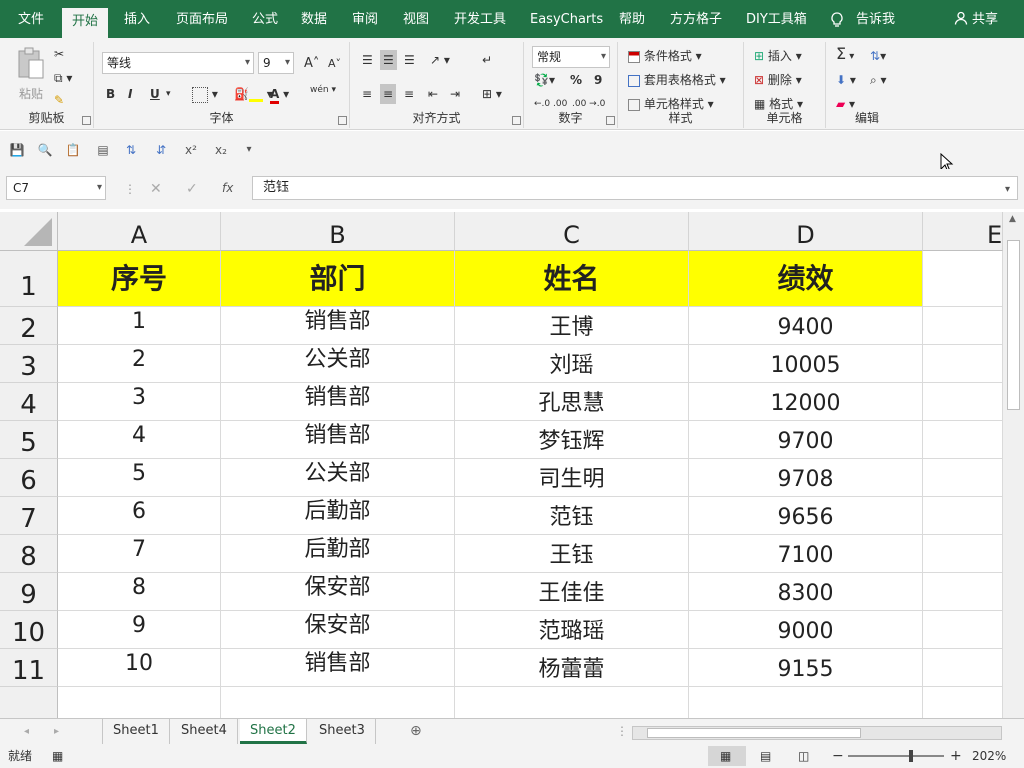 The width and height of the screenshot is (1024, 768). Describe the element at coordinates (480, 20) in the screenshot. I see `tab-developer: 开发工具` at that location.